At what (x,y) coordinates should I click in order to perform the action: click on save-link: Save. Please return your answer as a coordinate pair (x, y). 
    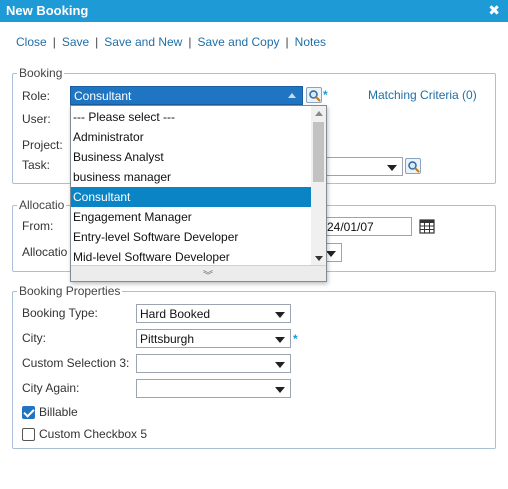
    Looking at the image, I should click on (75, 42).